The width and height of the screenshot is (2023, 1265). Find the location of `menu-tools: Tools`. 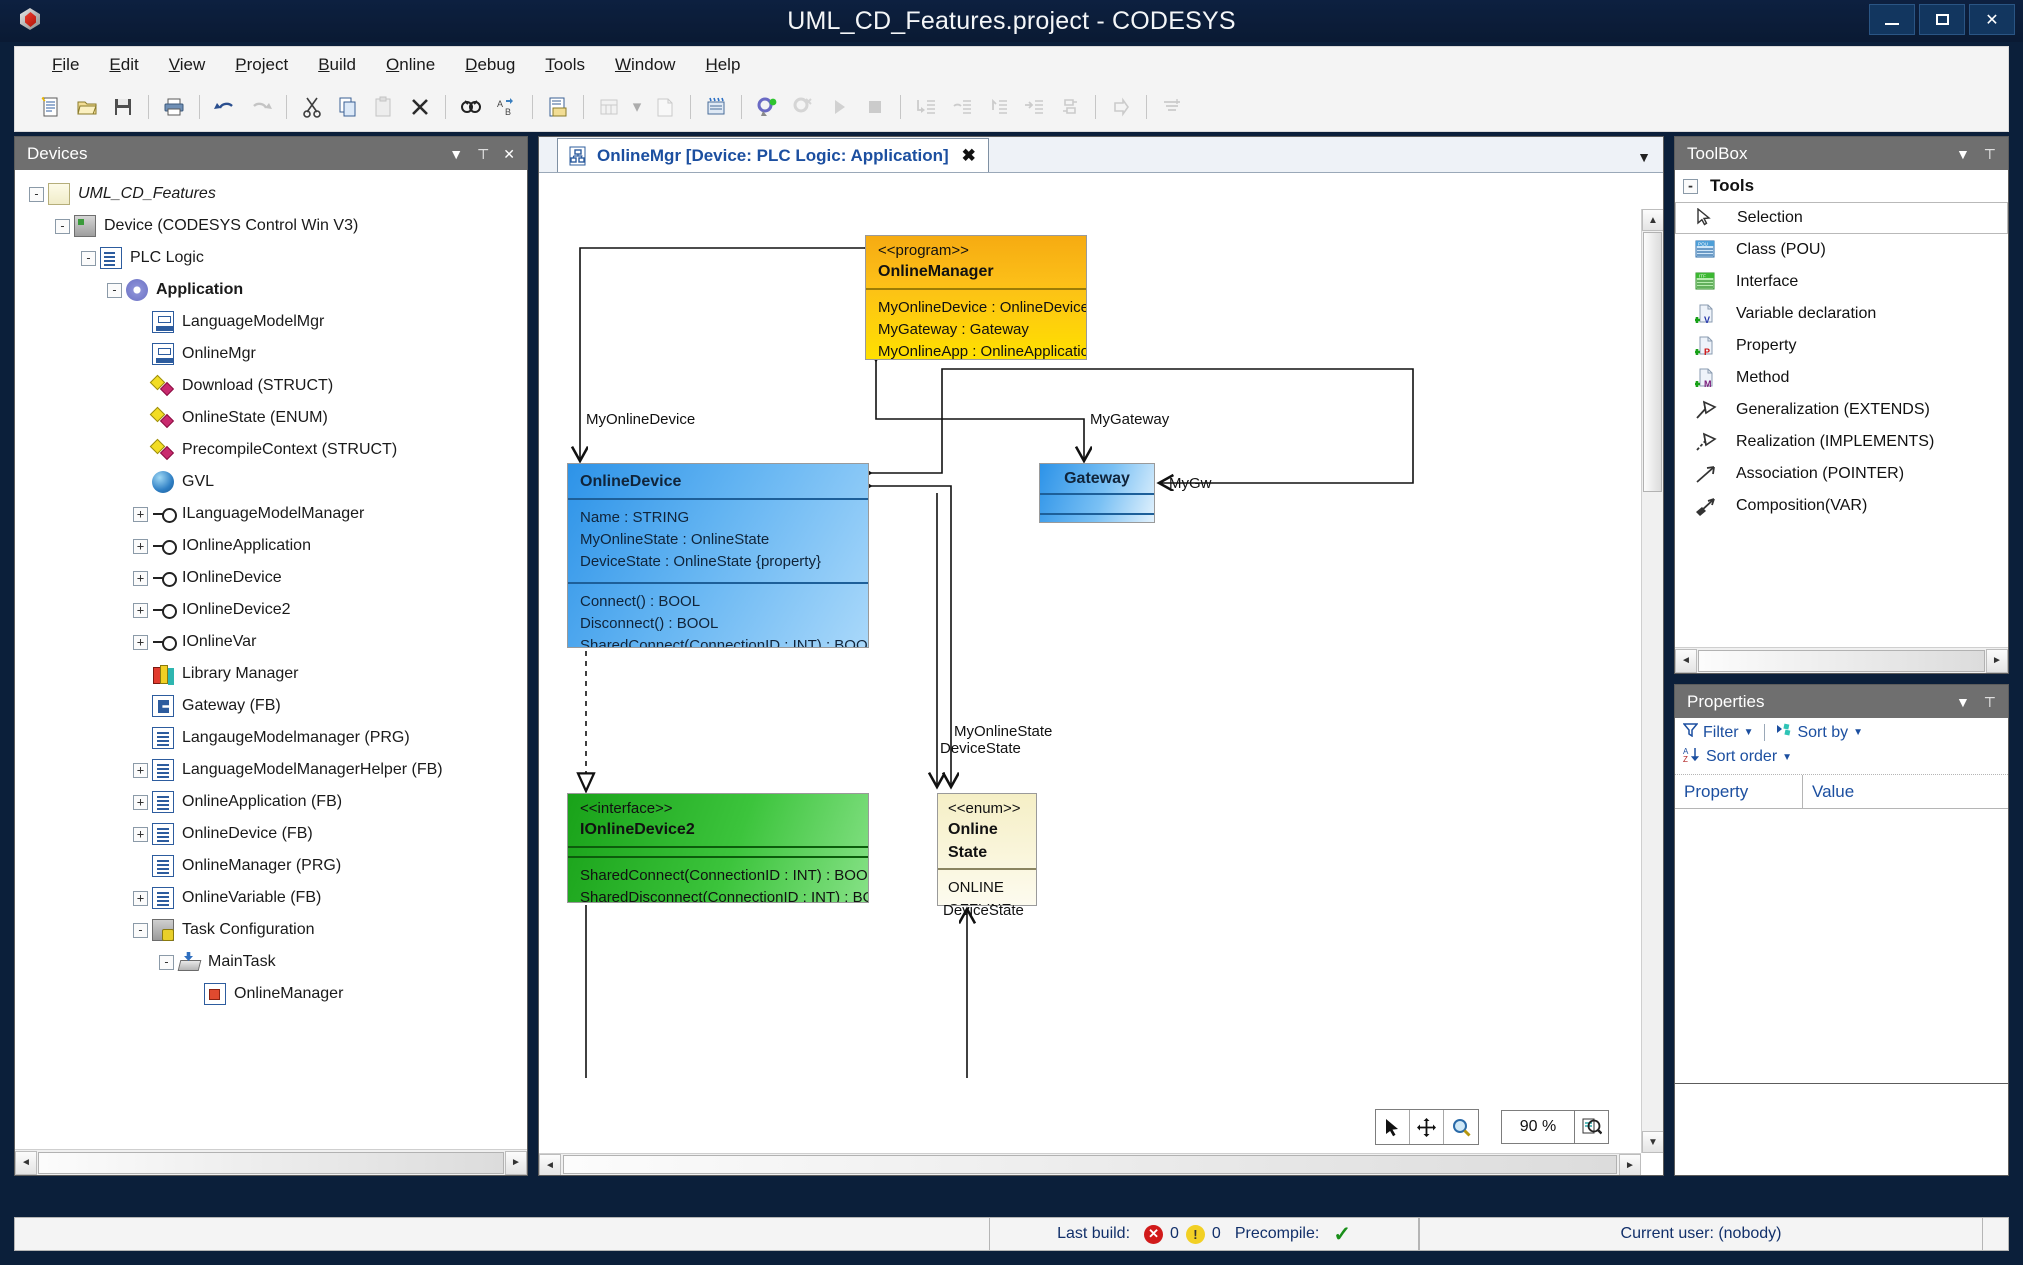

menu-tools: Tools is located at coordinates (565, 65).